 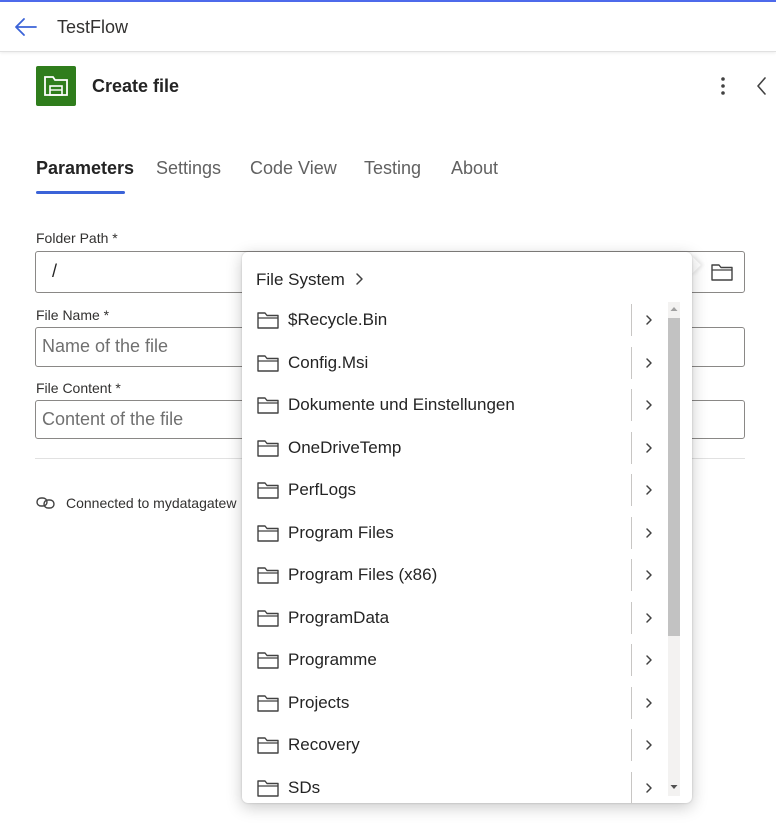 I want to click on breadcrumb-file-system: File System, so click(x=300, y=280).